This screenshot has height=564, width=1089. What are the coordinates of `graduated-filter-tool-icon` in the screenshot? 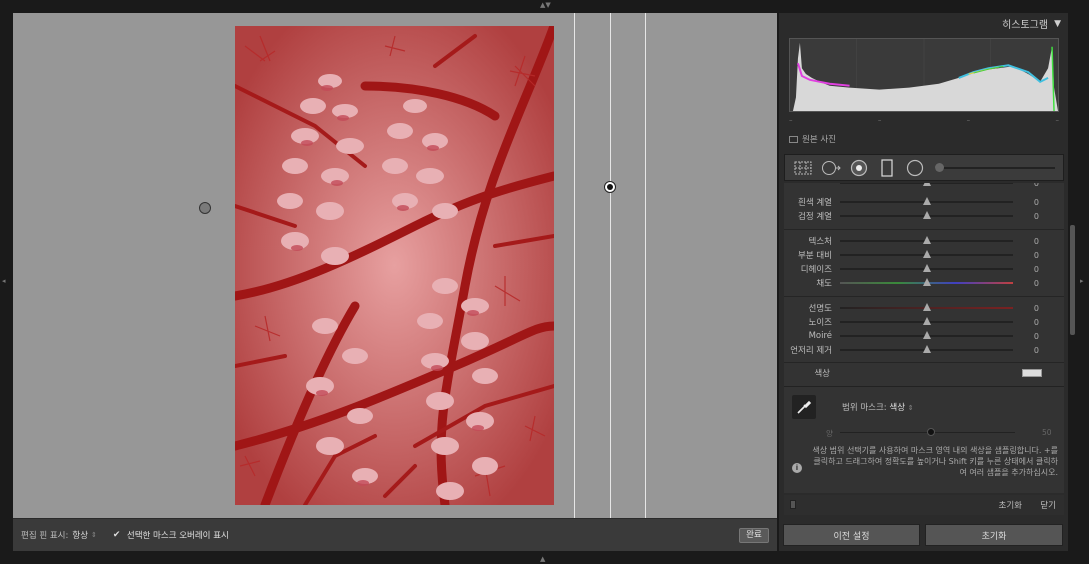 It's located at (887, 168).